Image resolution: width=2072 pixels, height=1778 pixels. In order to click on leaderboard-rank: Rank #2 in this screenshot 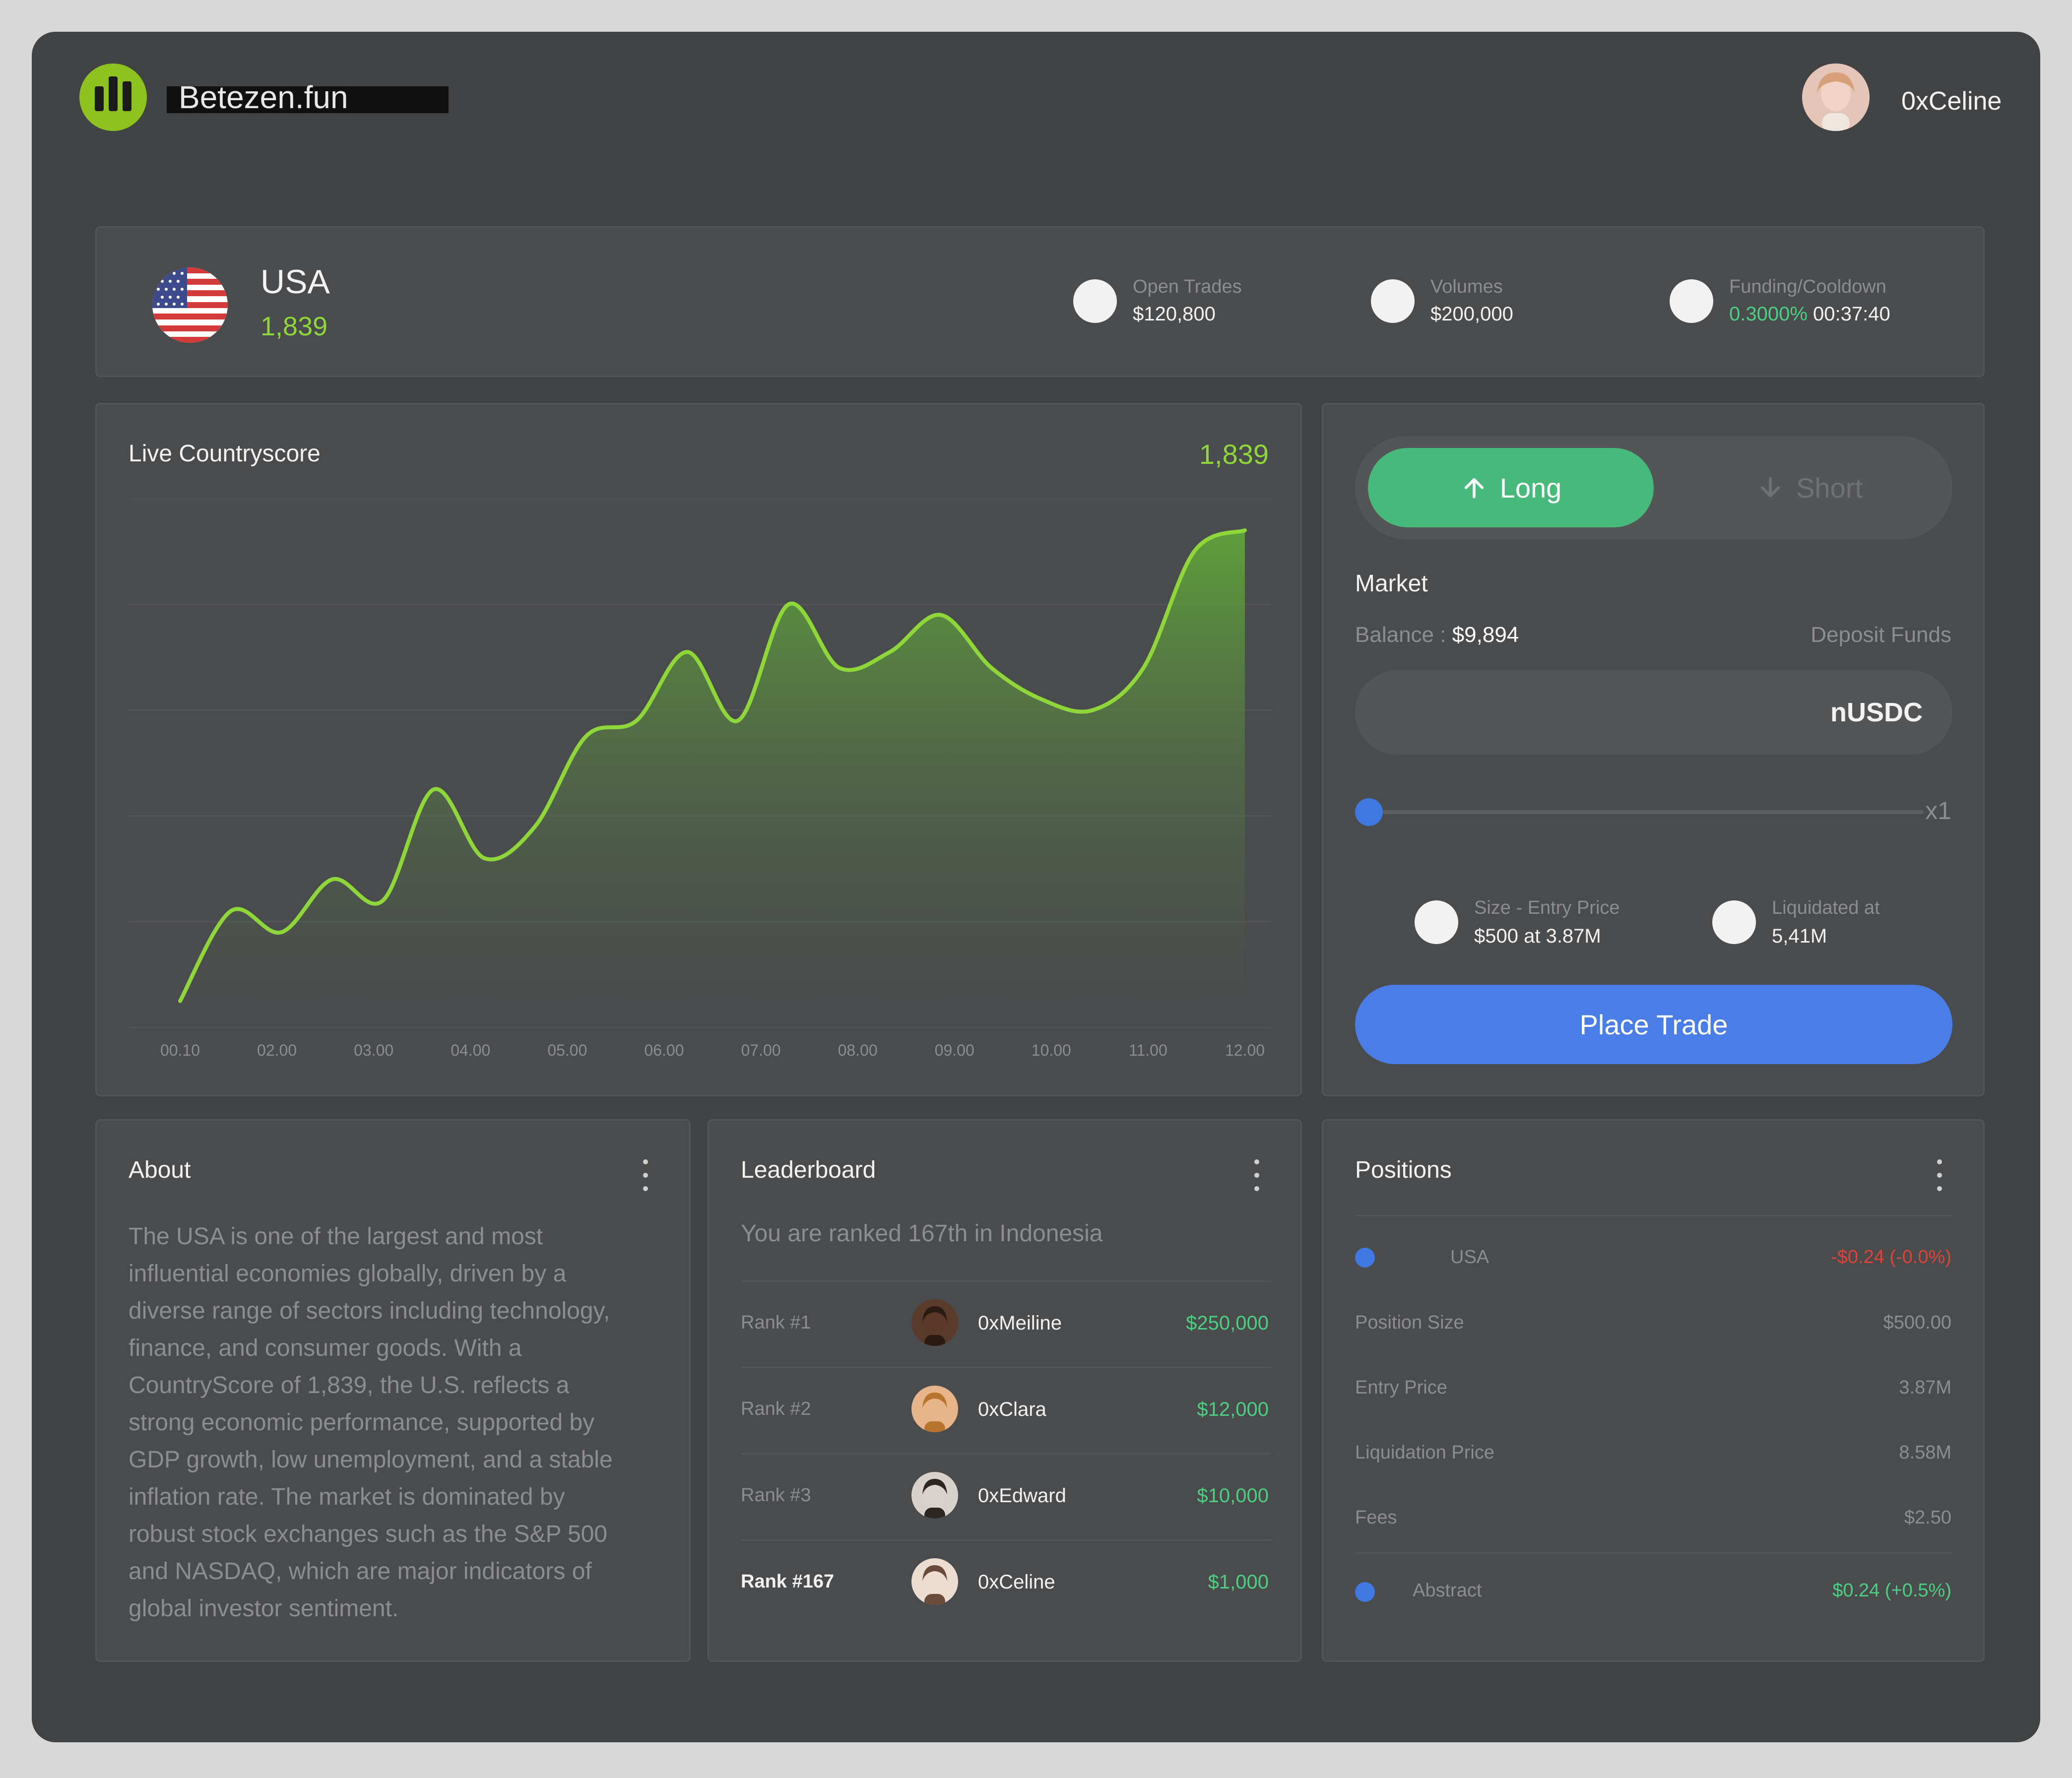, I will do `click(776, 1408)`.